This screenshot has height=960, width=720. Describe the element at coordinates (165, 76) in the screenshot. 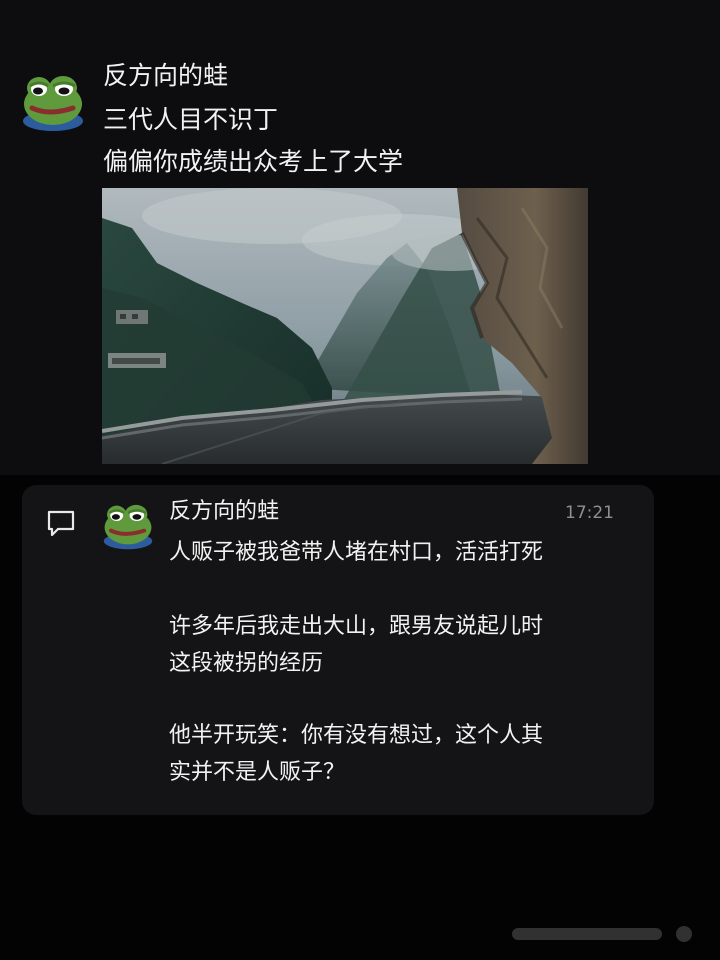

I see `post-author-name: 反方向的蛙` at that location.